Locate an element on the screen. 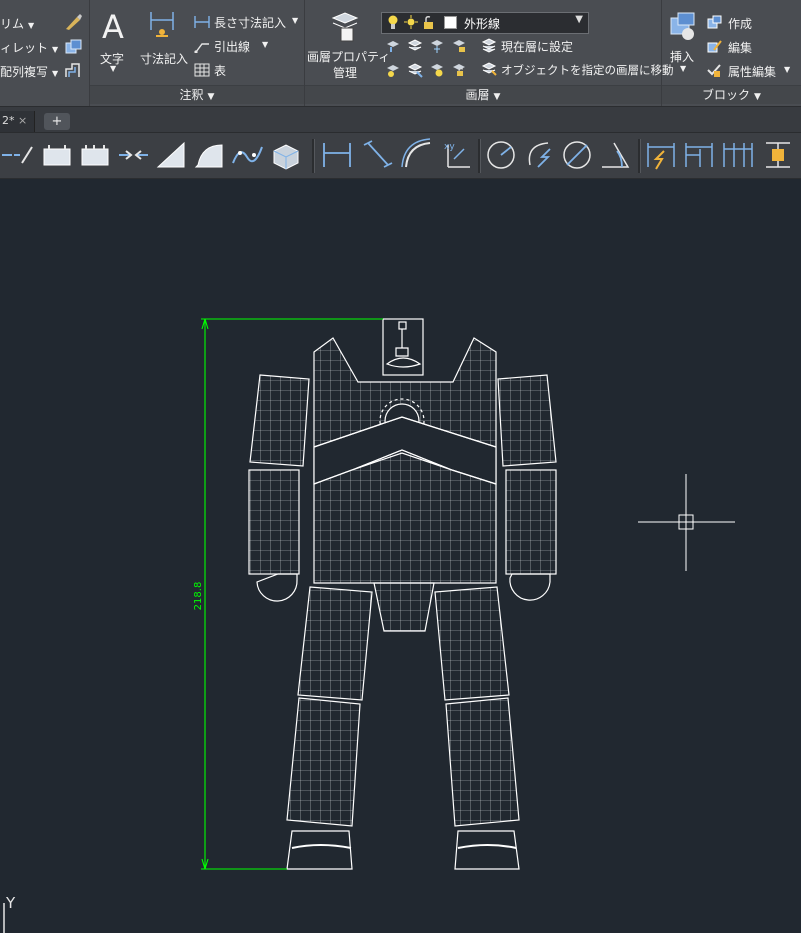  table-button: 表 is located at coordinates (224, 71).